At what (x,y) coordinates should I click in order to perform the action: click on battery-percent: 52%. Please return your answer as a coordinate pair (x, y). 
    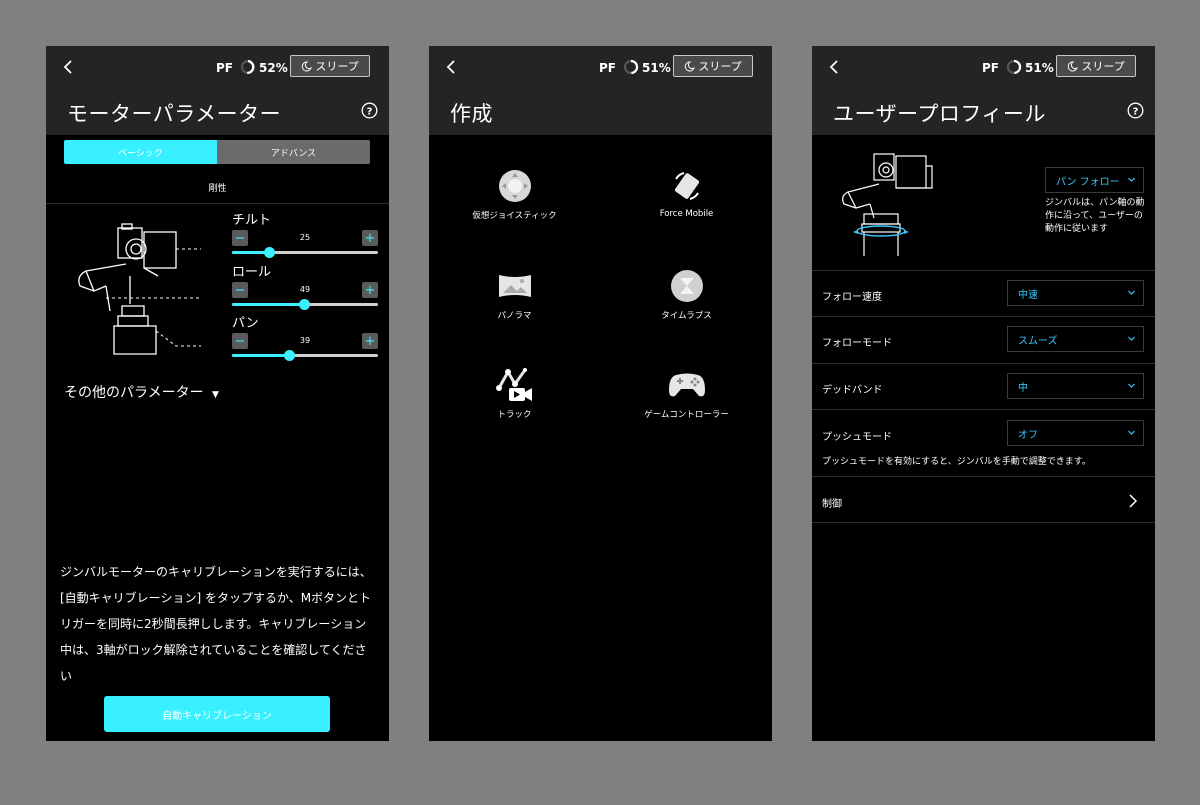
    Looking at the image, I should click on (273, 68).